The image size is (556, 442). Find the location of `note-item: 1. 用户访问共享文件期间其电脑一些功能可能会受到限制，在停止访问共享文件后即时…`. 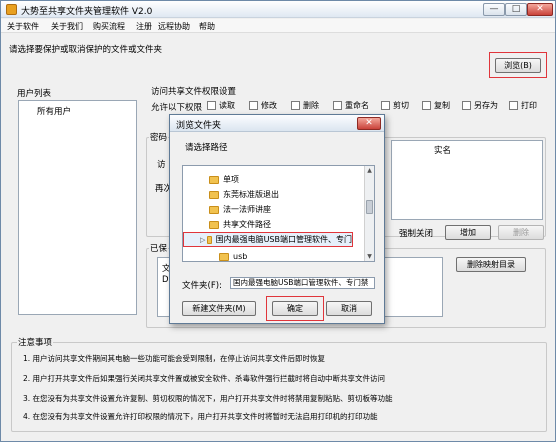

note-item: 1. 用户访问共享文件期间其电脑一些功能可能会受到限制，在停止访问共享文件后即时… is located at coordinates (174, 358).